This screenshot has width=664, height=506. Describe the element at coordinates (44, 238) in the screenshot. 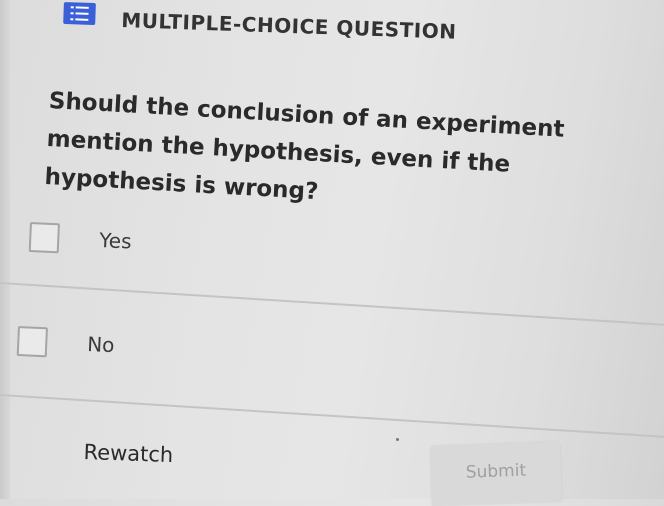

I see `checkbox-yes` at that location.